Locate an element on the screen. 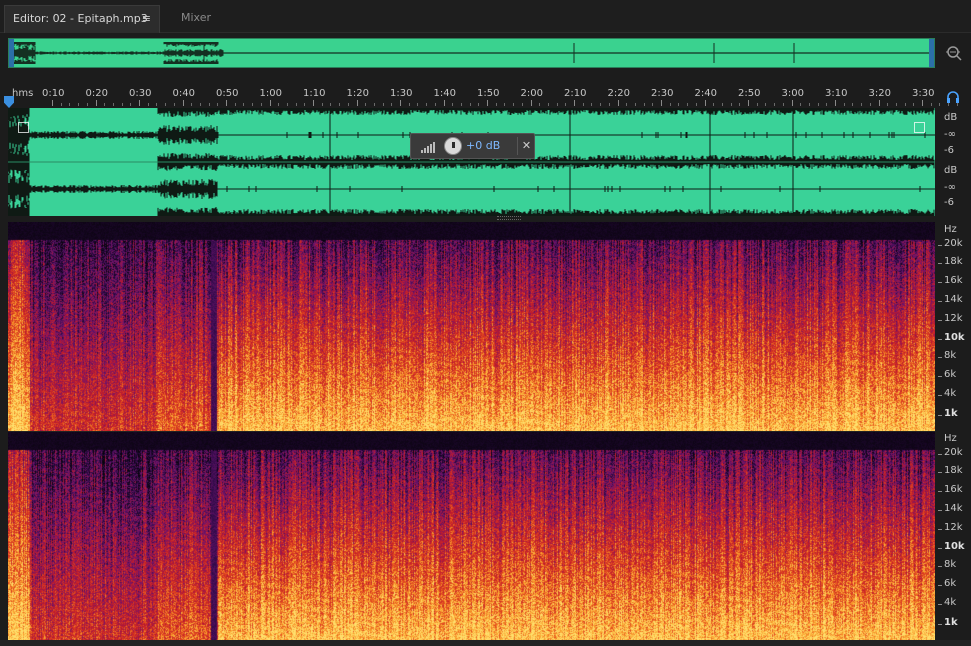 This screenshot has width=971, height=646. amplitude-scale: dB -∞ -6 dB -∞ -6 is located at coordinates (954, 162).